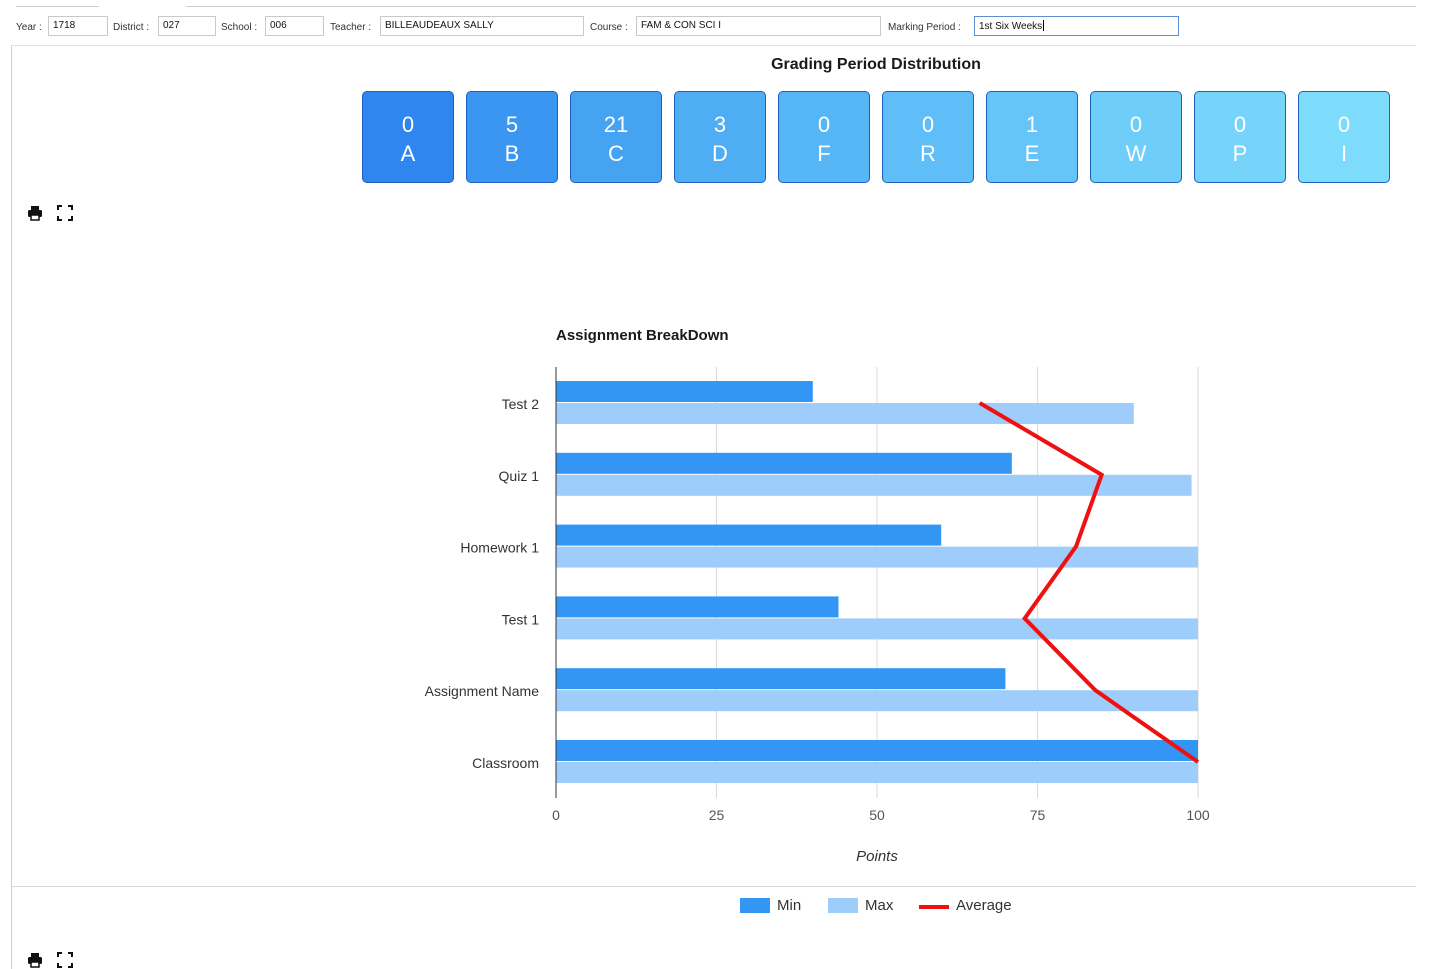 The image size is (1453, 969). What do you see at coordinates (65, 960) in the screenshot?
I see `expand-icon` at bounding box center [65, 960].